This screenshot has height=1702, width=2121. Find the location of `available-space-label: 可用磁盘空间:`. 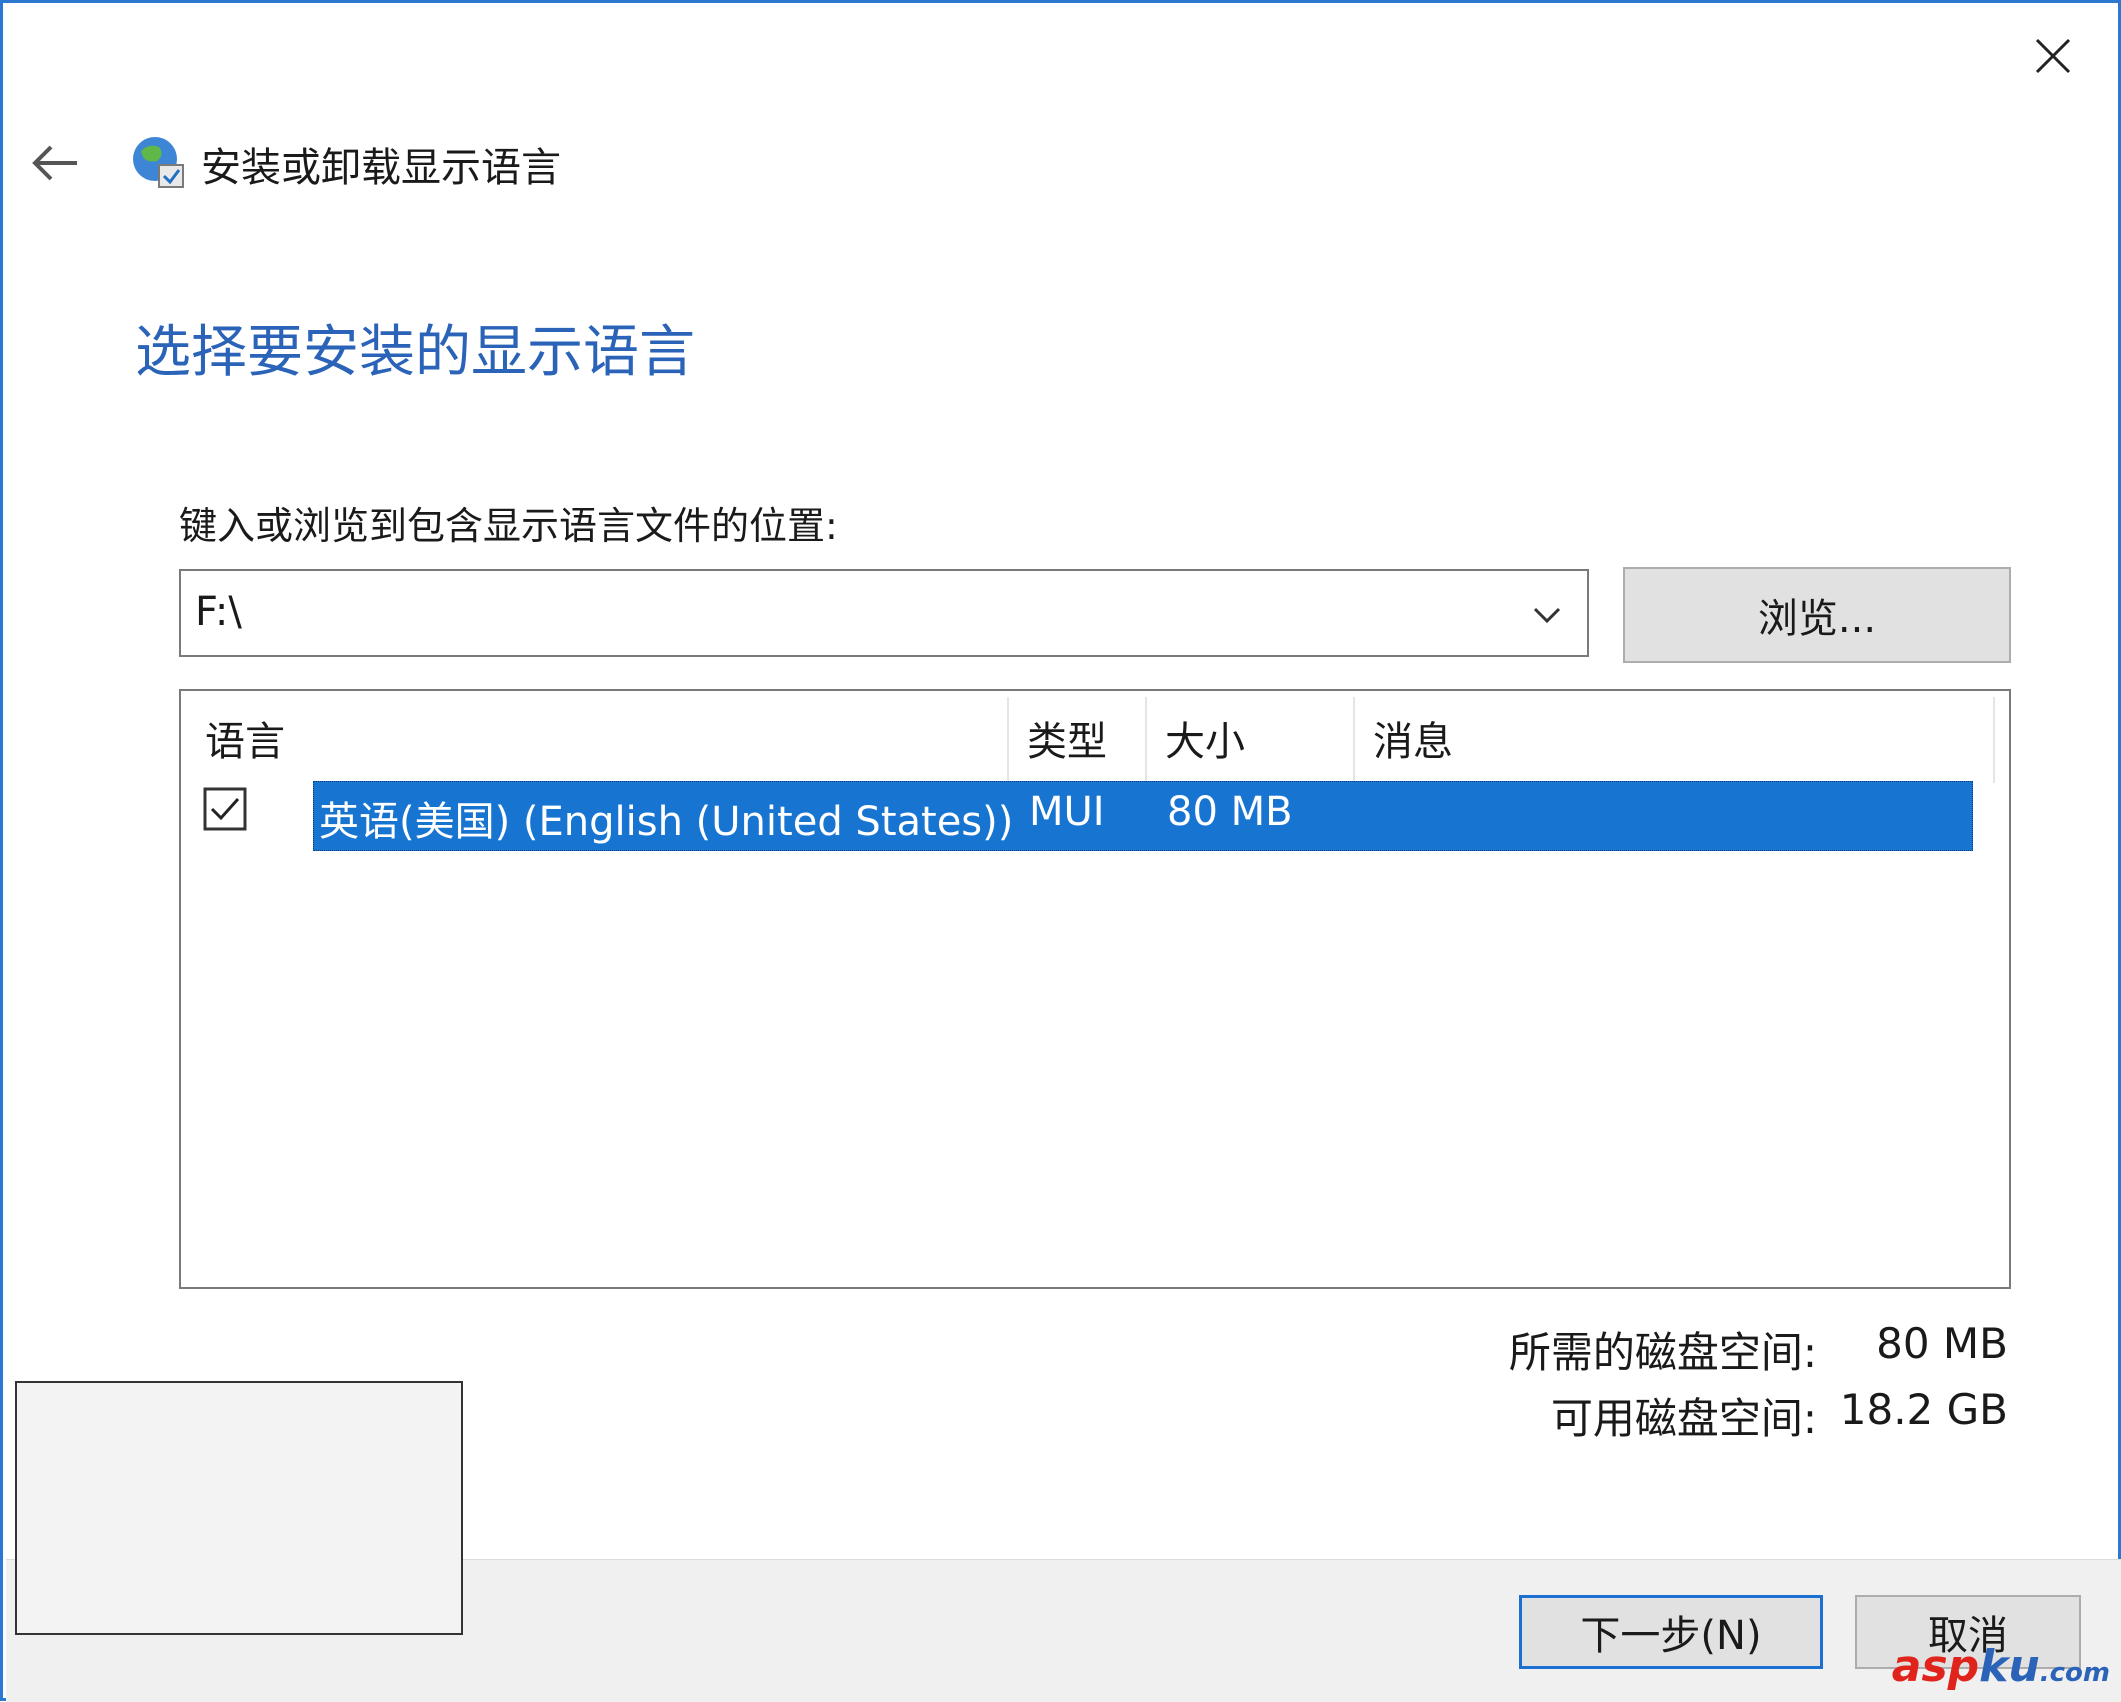

available-space-label: 可用磁盘空间: is located at coordinates (1683, 1418).